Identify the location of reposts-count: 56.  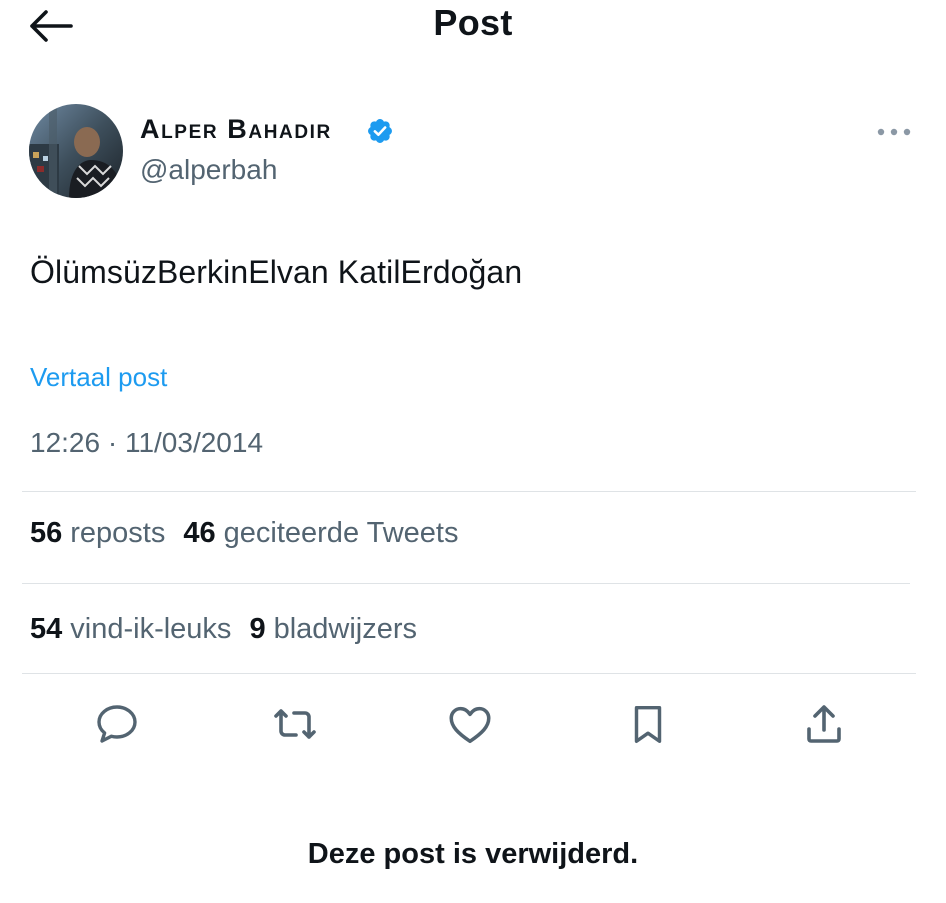
(46, 533).